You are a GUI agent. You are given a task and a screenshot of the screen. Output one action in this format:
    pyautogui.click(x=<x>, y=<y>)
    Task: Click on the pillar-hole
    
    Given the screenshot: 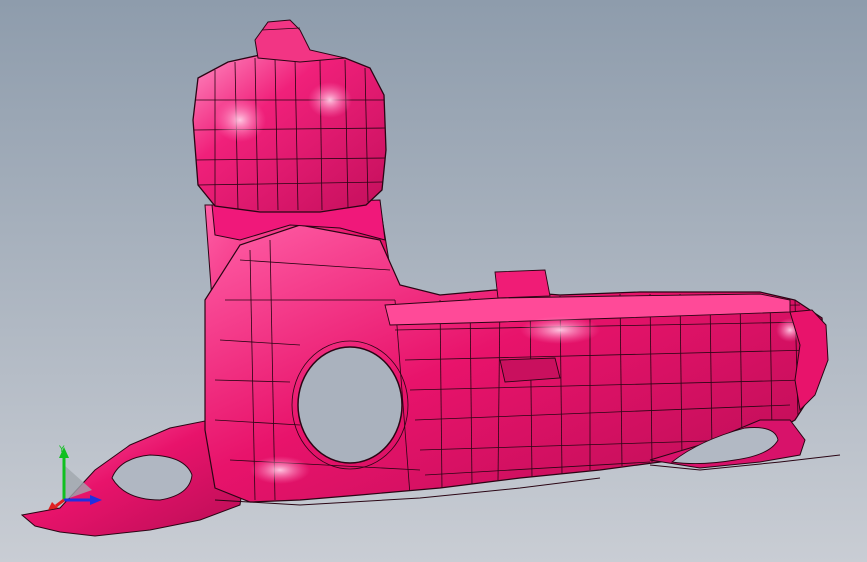 What is the action you would take?
    pyautogui.click(x=350, y=405)
    